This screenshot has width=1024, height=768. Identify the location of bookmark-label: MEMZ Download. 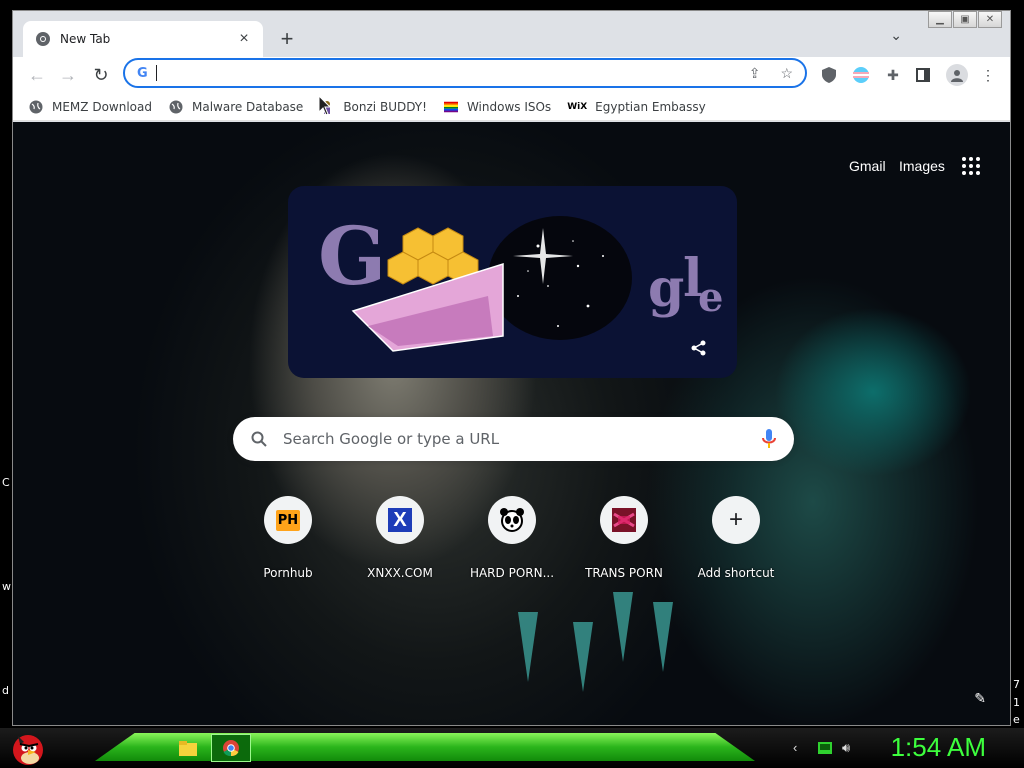
(102, 106).